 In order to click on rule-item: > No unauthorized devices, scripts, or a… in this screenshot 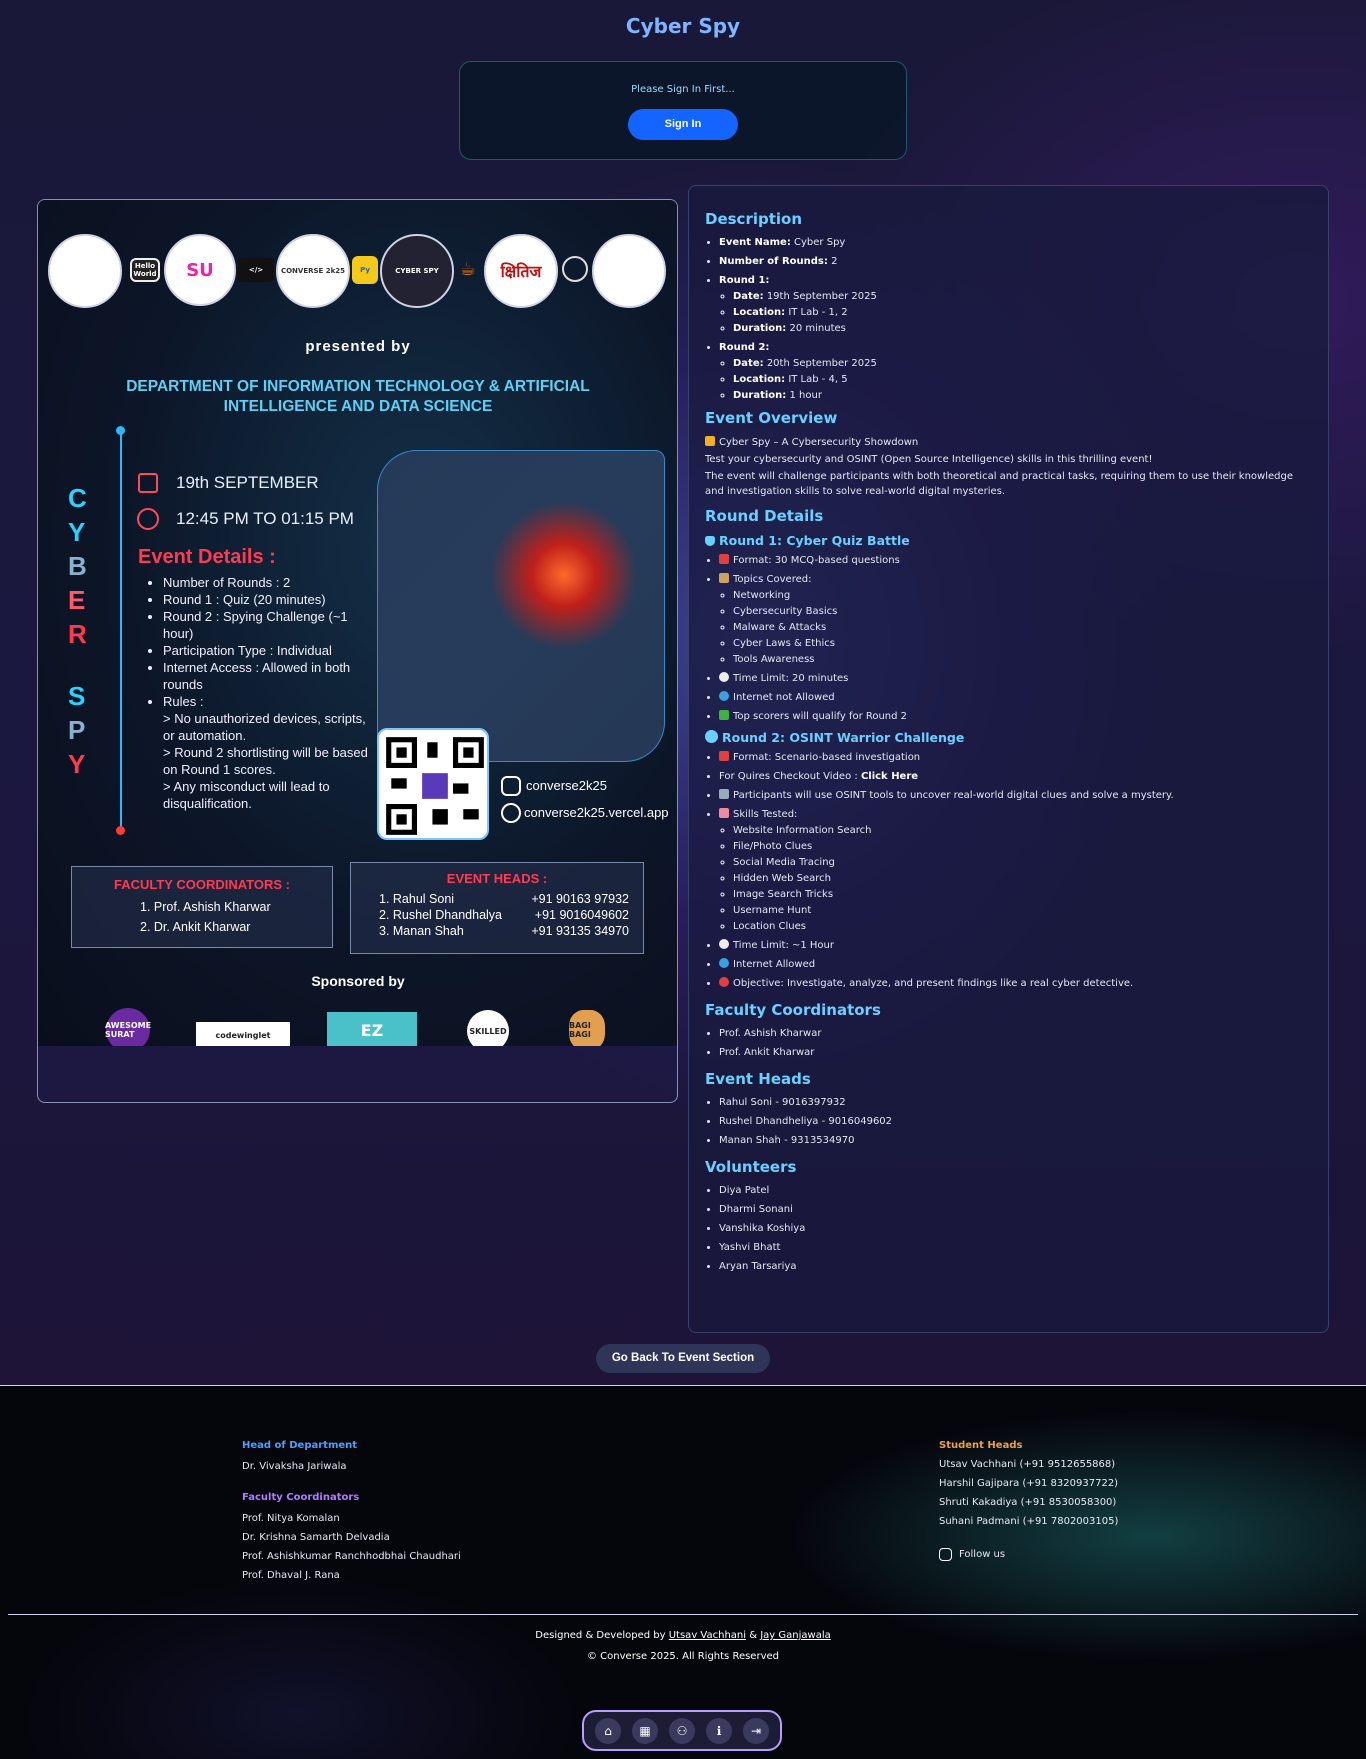, I will do `click(264, 727)`.